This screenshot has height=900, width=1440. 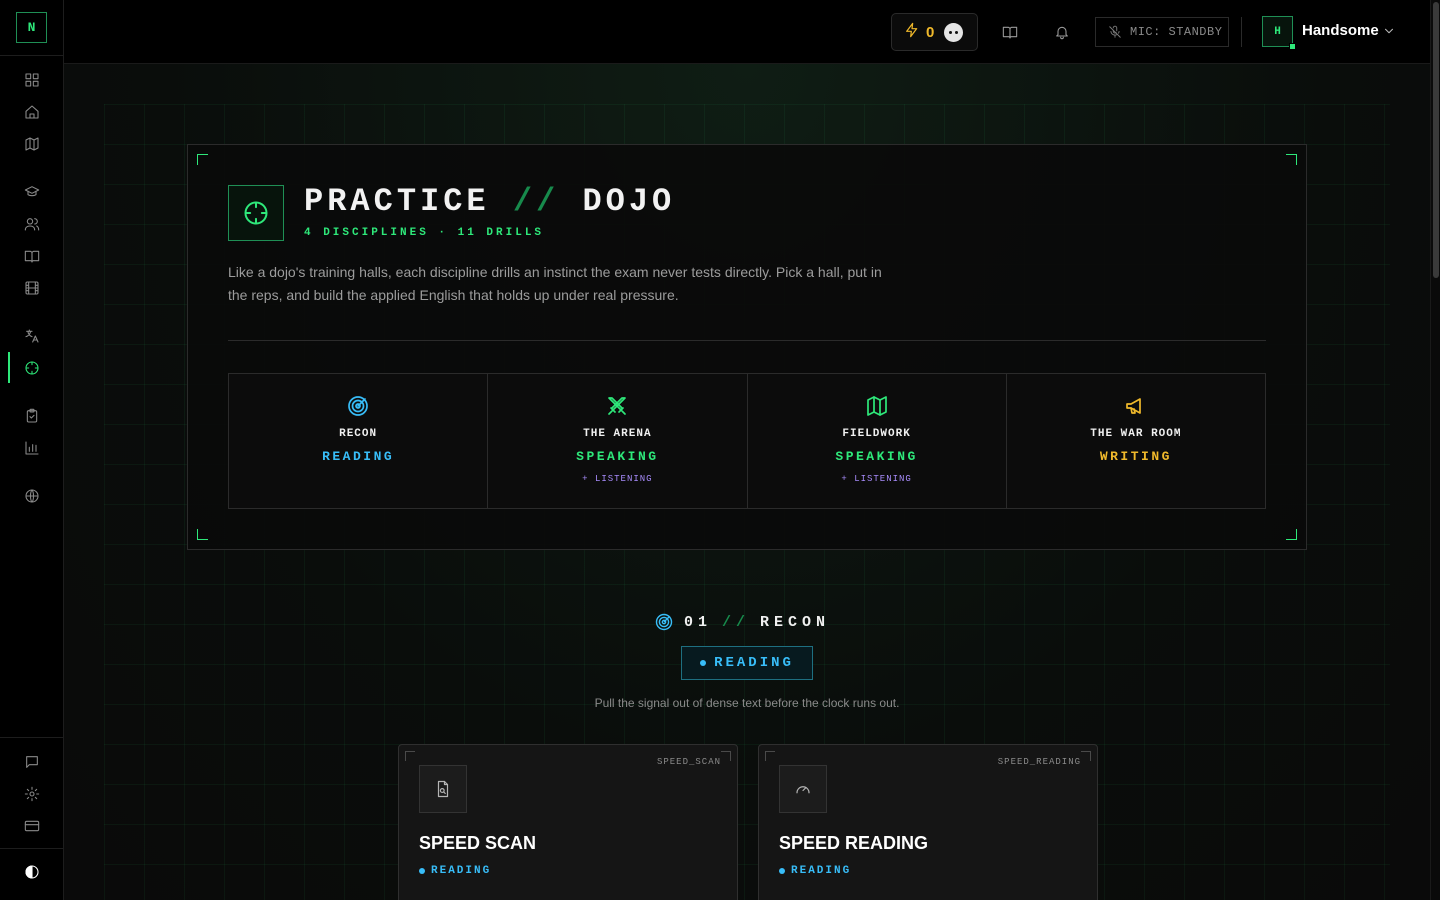 What do you see at coordinates (32, 288) in the screenshot?
I see `film-icon` at bounding box center [32, 288].